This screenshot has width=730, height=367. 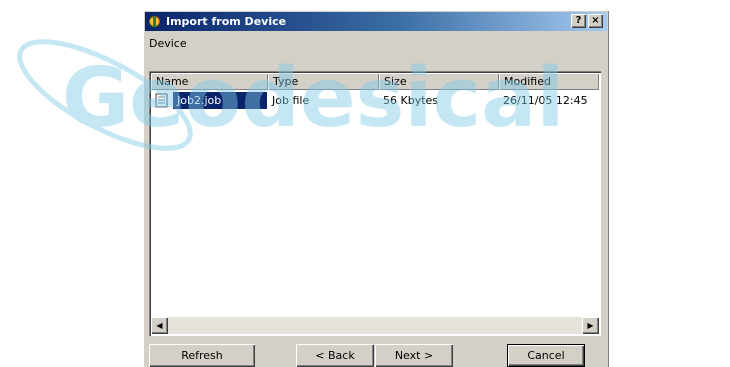 What do you see at coordinates (323, 81) in the screenshot?
I see `column-header-type: Type` at bounding box center [323, 81].